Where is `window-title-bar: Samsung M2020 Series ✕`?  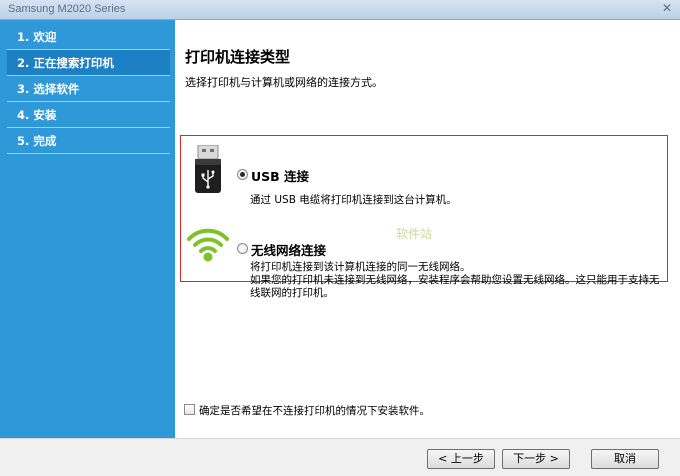
window-title-bar: Samsung M2020 Series ✕ is located at coordinates (340, 10).